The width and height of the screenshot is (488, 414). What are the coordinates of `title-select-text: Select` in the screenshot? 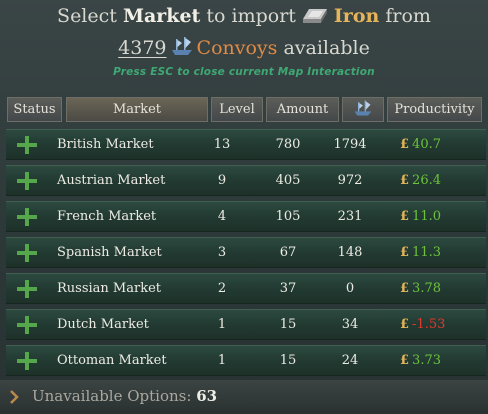 It's located at (87, 16).